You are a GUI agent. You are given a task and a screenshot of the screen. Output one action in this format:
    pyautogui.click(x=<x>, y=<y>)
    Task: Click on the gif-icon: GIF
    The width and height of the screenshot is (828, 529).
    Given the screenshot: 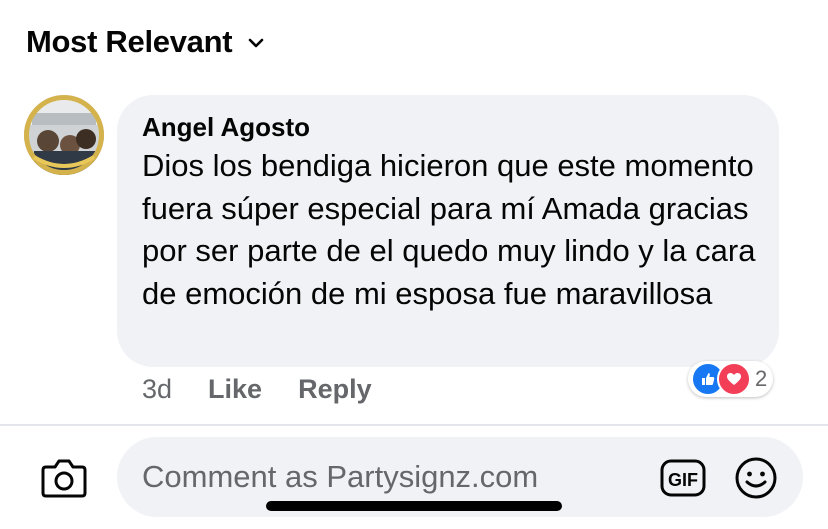 What is the action you would take?
    pyautogui.click(x=683, y=478)
    